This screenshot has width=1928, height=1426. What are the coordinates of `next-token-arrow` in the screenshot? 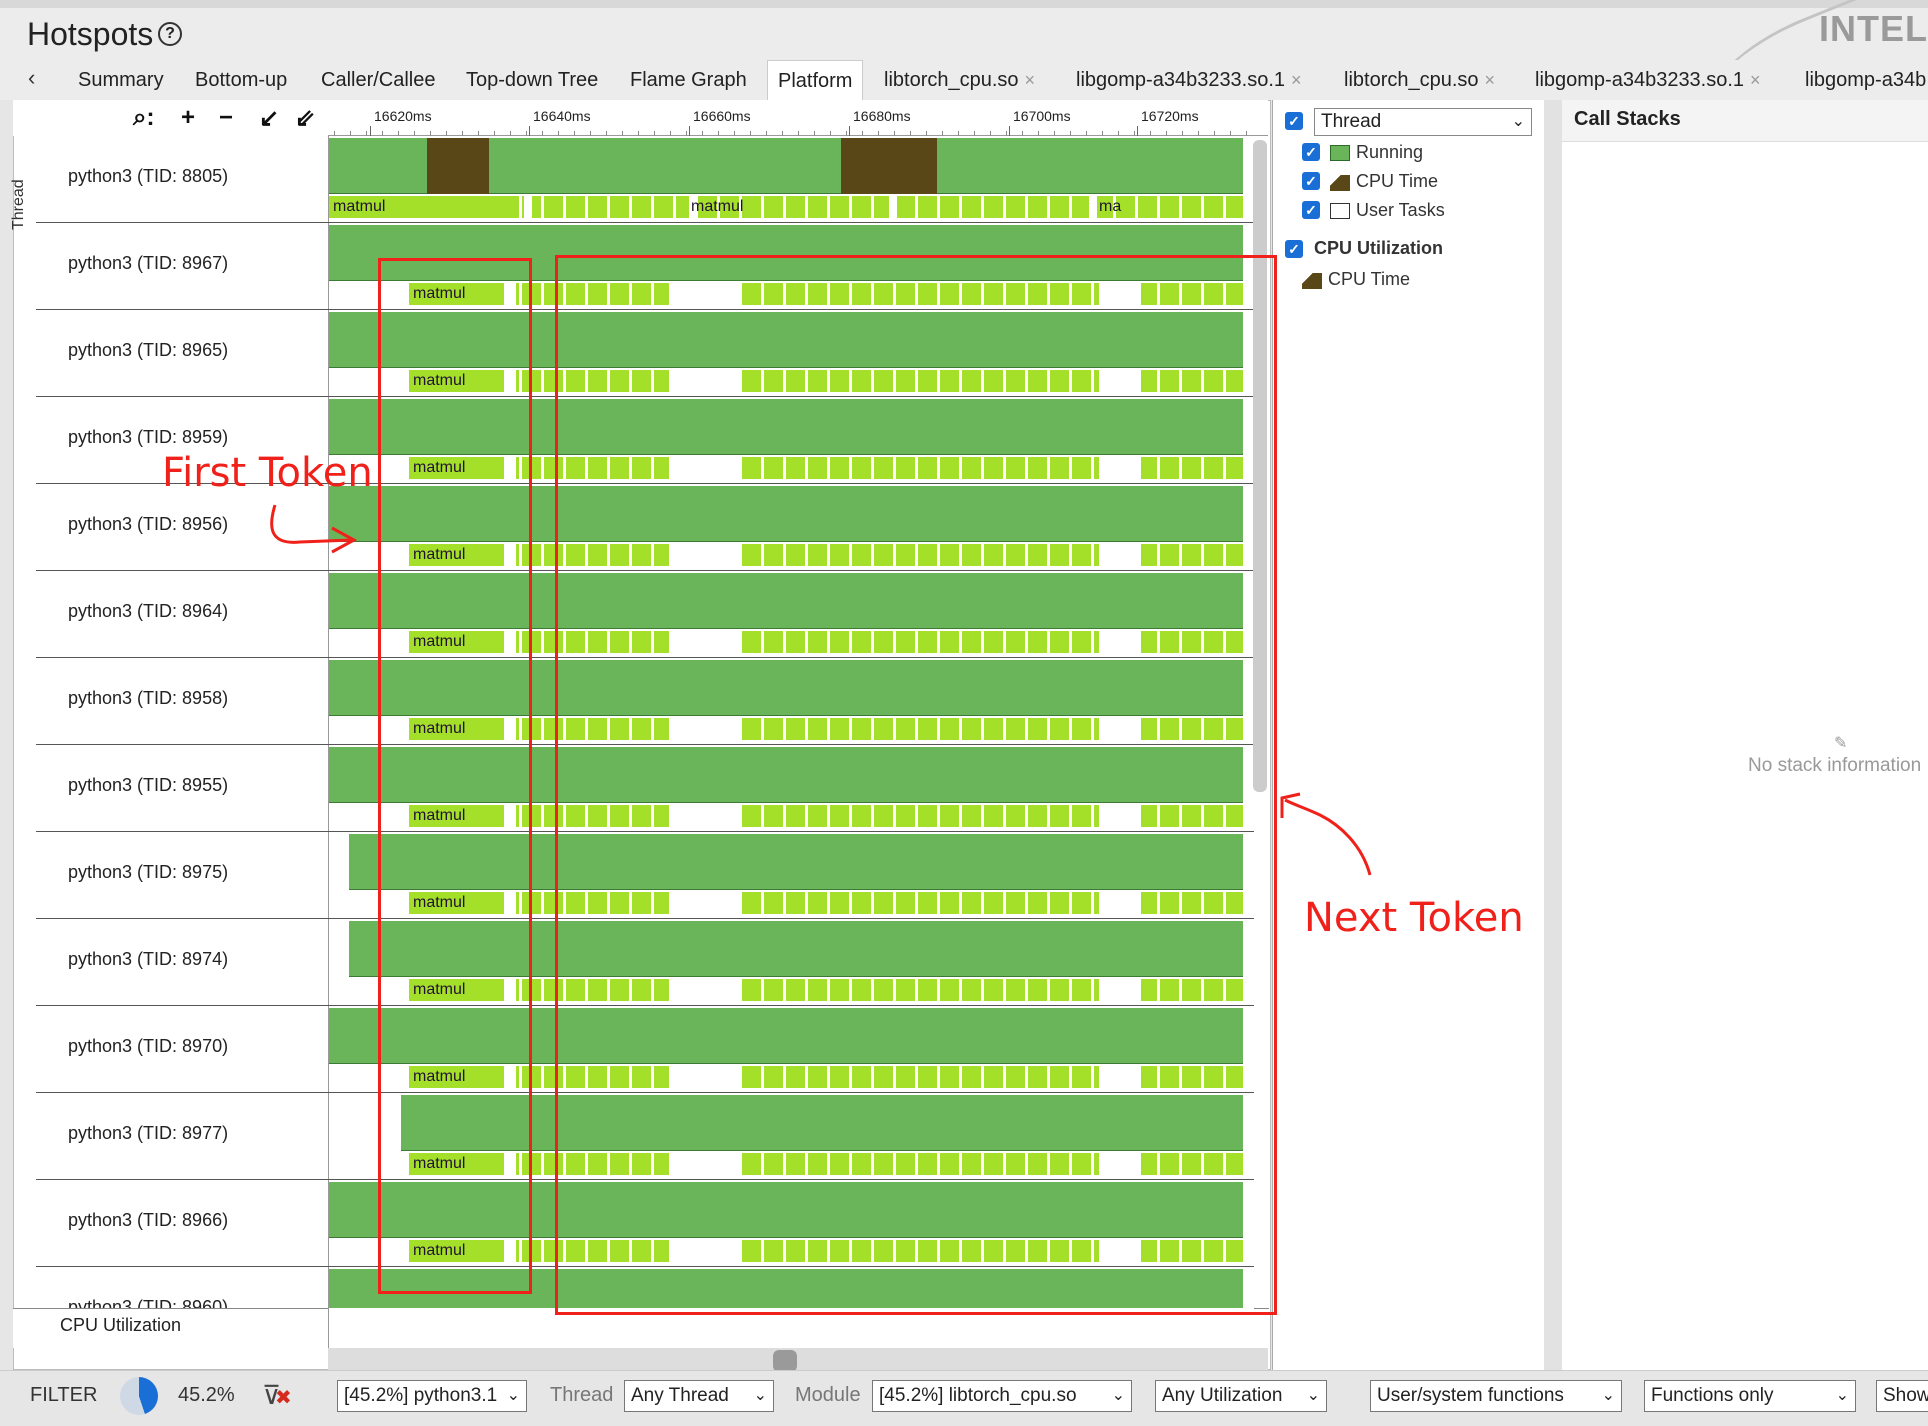 It's located at (1328, 837).